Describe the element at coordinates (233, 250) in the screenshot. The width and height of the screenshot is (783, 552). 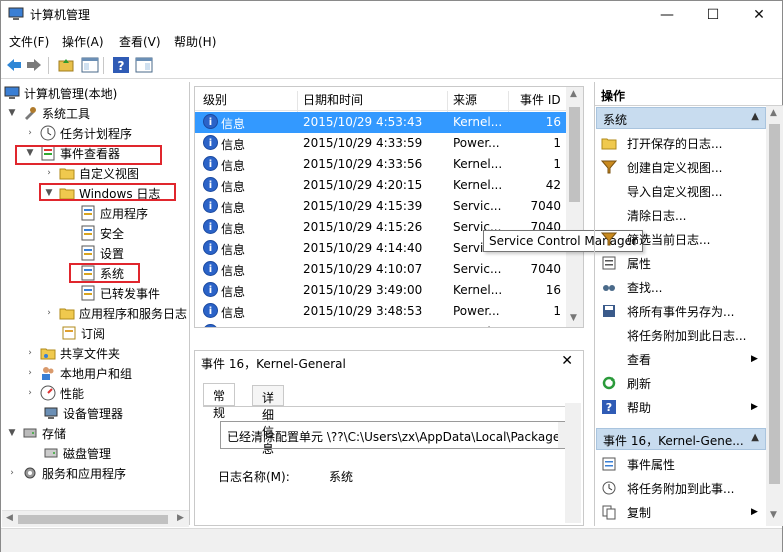
I see `event-level: 信息` at that location.